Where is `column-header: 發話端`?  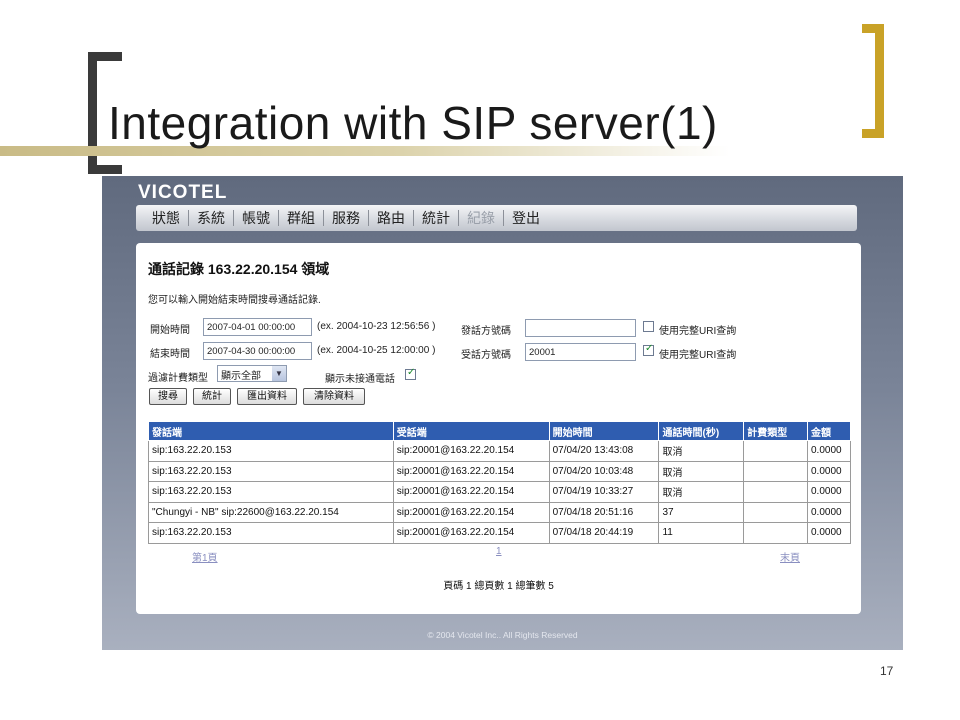
column-header: 發話端 is located at coordinates (271, 431).